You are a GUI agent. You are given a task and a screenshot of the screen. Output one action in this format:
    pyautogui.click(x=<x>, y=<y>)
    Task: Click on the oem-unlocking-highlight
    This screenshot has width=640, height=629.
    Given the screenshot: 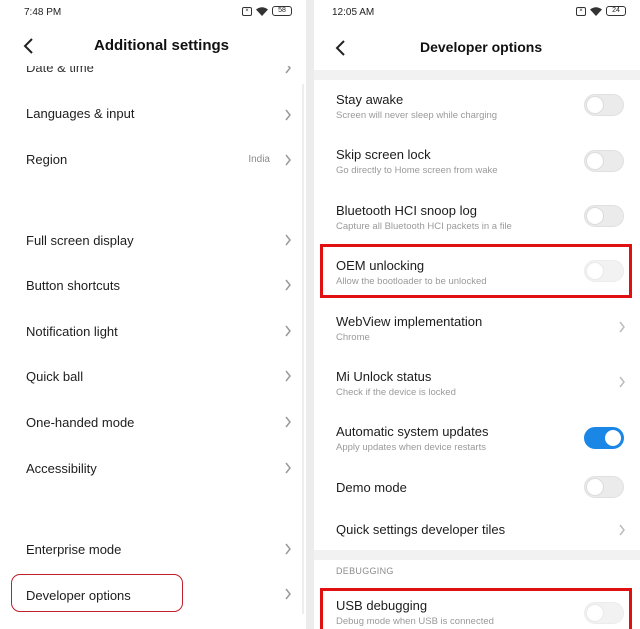 What is the action you would take?
    pyautogui.click(x=476, y=271)
    